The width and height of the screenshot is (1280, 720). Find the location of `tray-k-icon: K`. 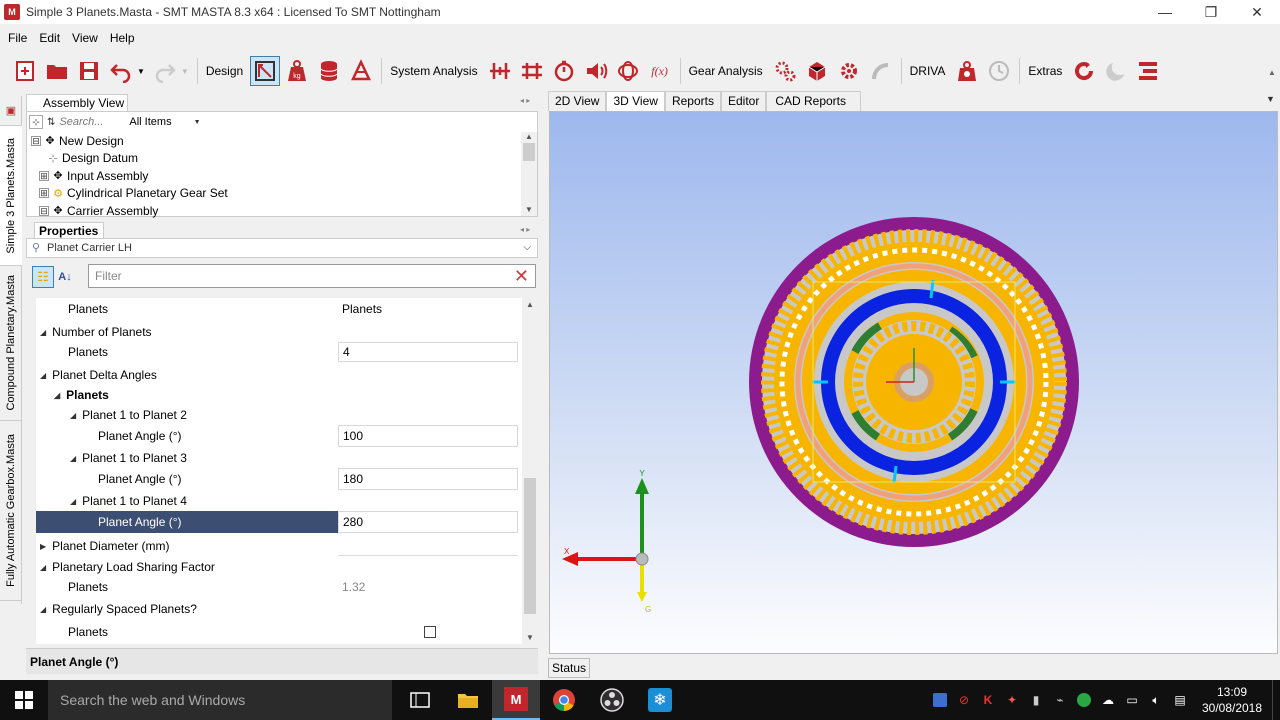

tray-k-icon: K is located at coordinates (988, 700).